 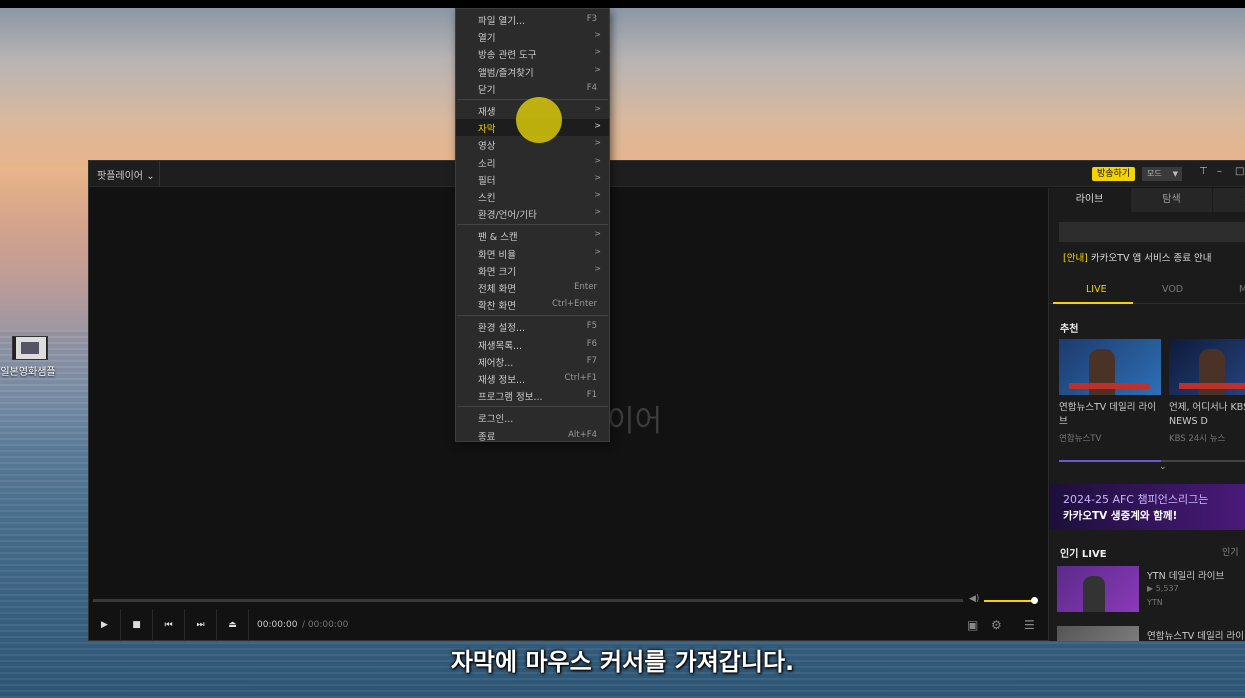 I want to click on menu-item: 필터 >, so click(x=532, y=179).